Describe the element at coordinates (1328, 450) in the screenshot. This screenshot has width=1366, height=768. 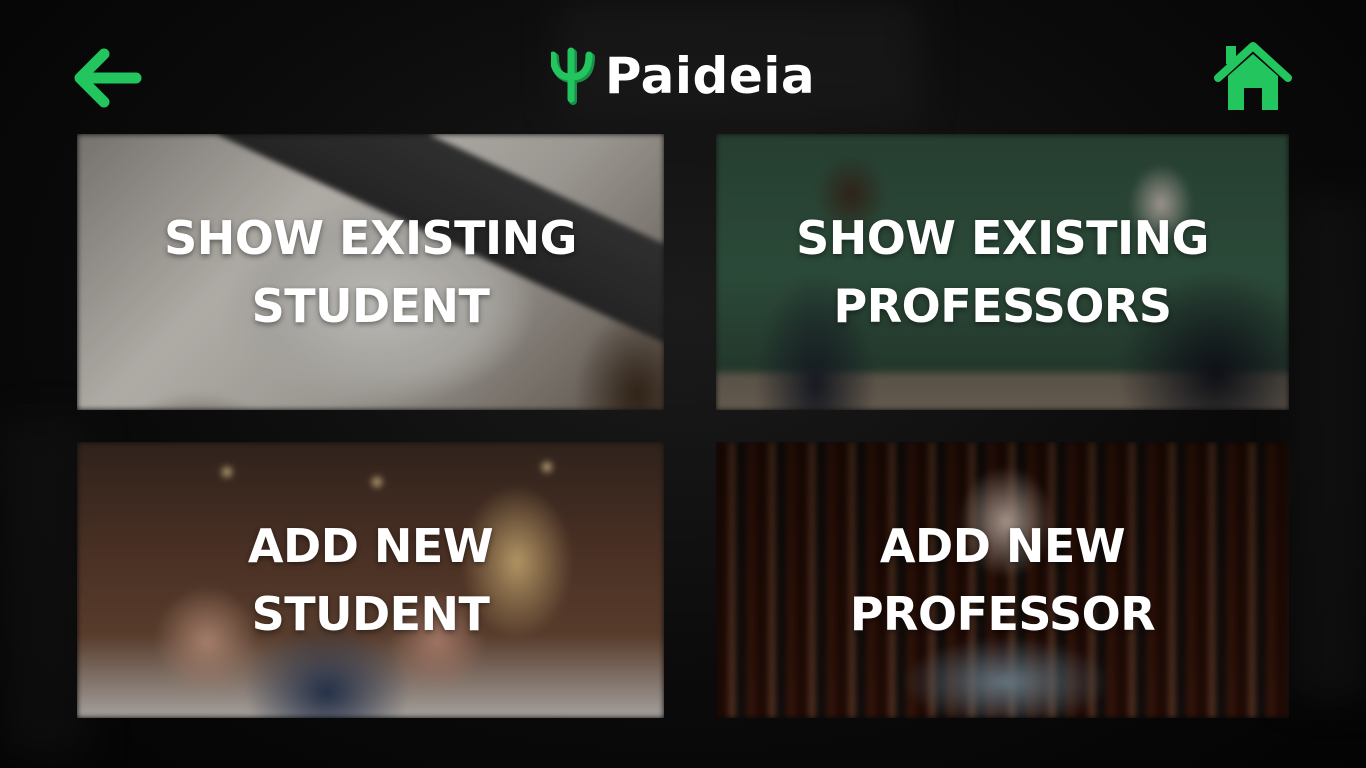
I see `background-shape` at that location.